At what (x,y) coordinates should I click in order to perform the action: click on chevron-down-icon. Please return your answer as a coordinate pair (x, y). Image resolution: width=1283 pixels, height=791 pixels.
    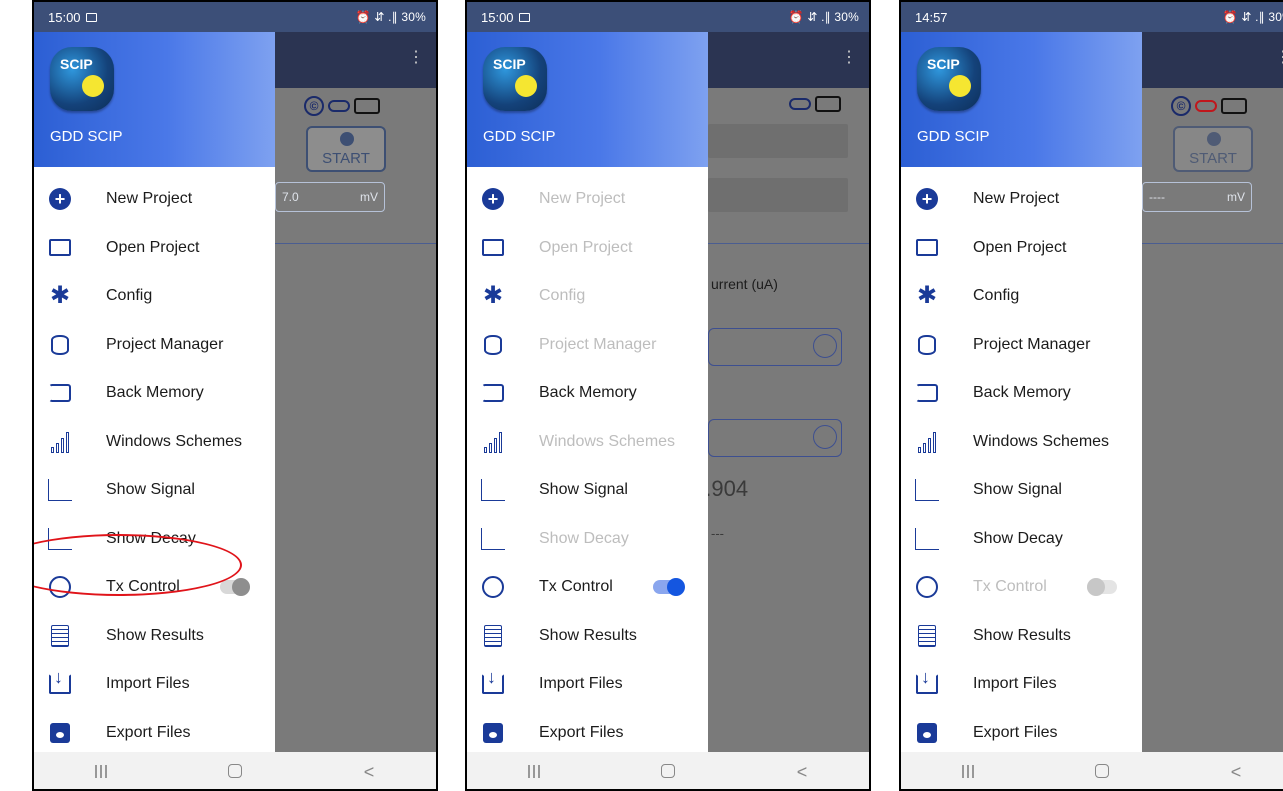
    Looking at the image, I should click on (825, 437).